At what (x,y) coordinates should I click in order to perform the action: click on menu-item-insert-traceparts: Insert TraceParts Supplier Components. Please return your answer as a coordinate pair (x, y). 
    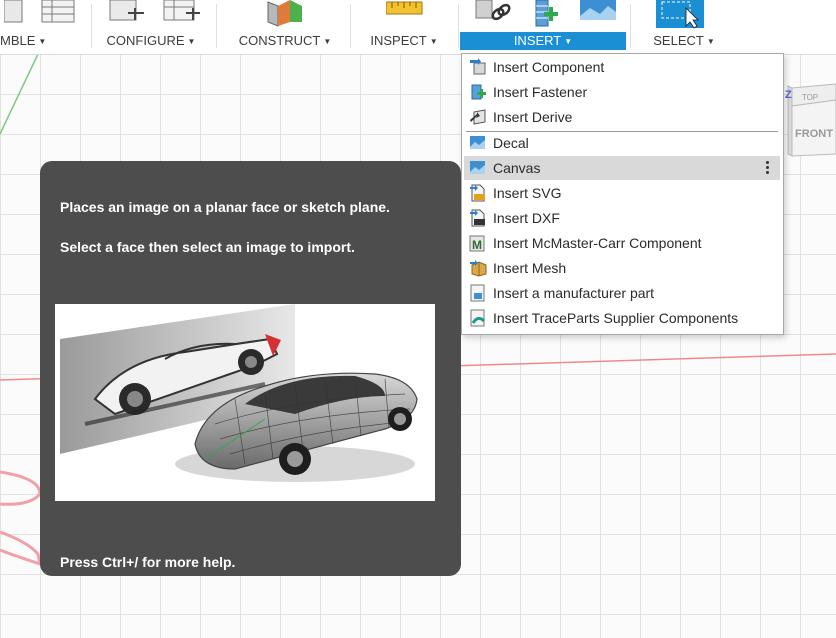
    Looking at the image, I should click on (622, 318).